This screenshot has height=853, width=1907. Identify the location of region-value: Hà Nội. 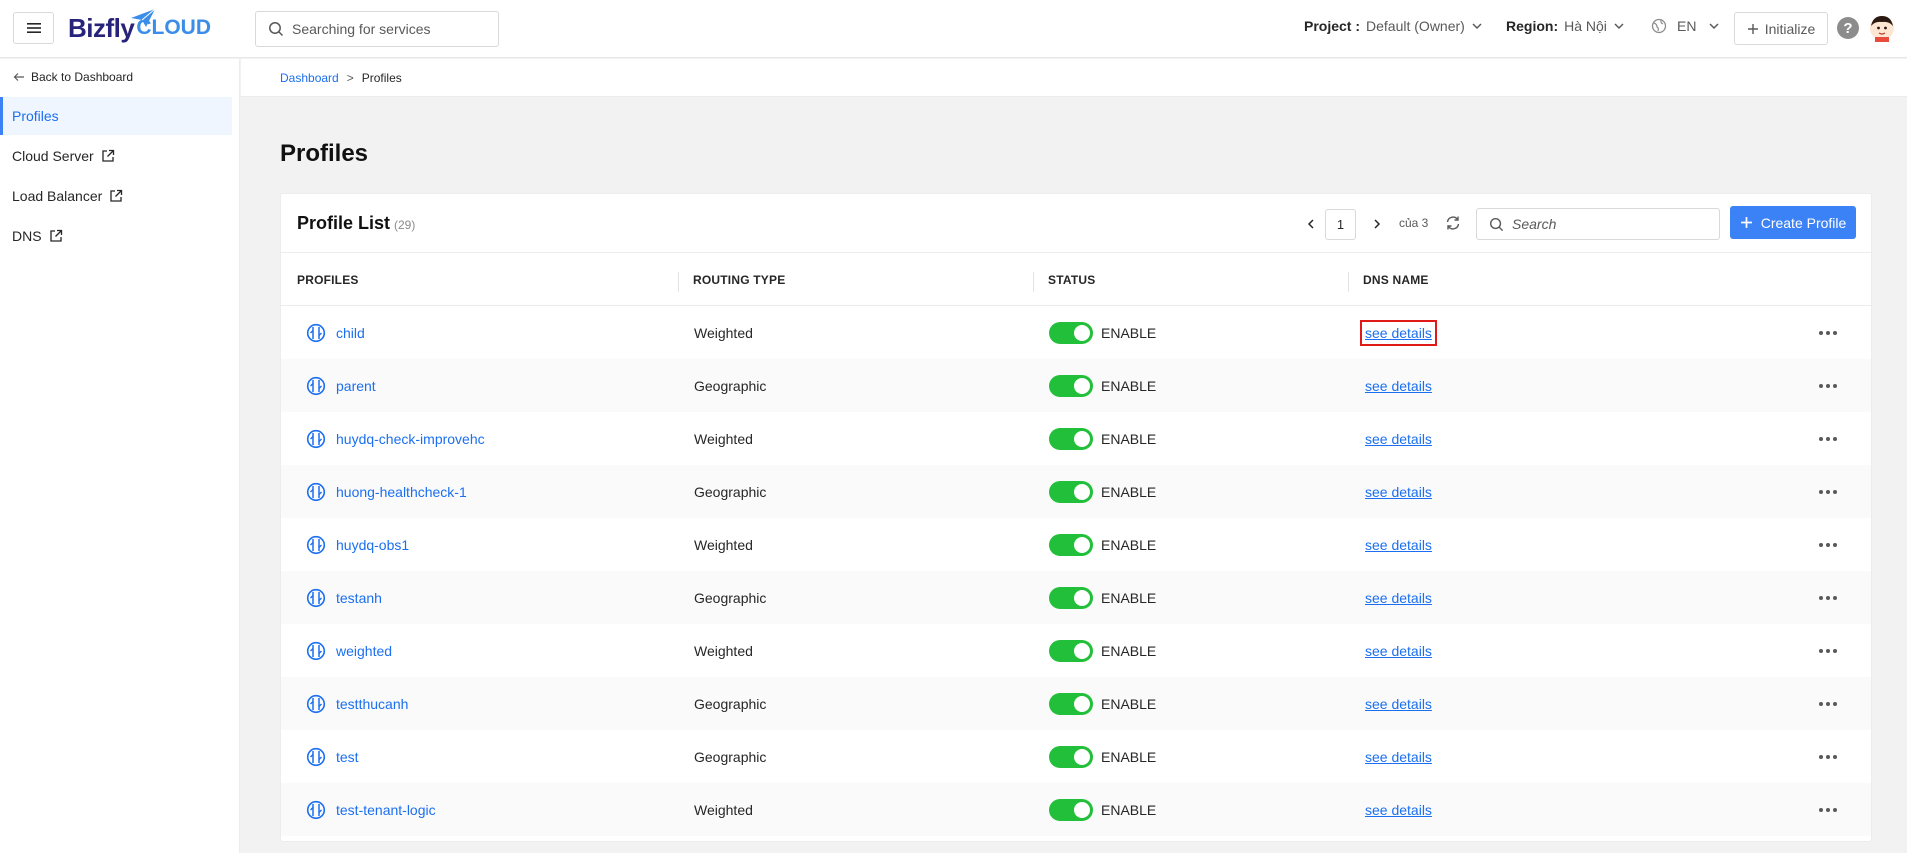
(1585, 26).